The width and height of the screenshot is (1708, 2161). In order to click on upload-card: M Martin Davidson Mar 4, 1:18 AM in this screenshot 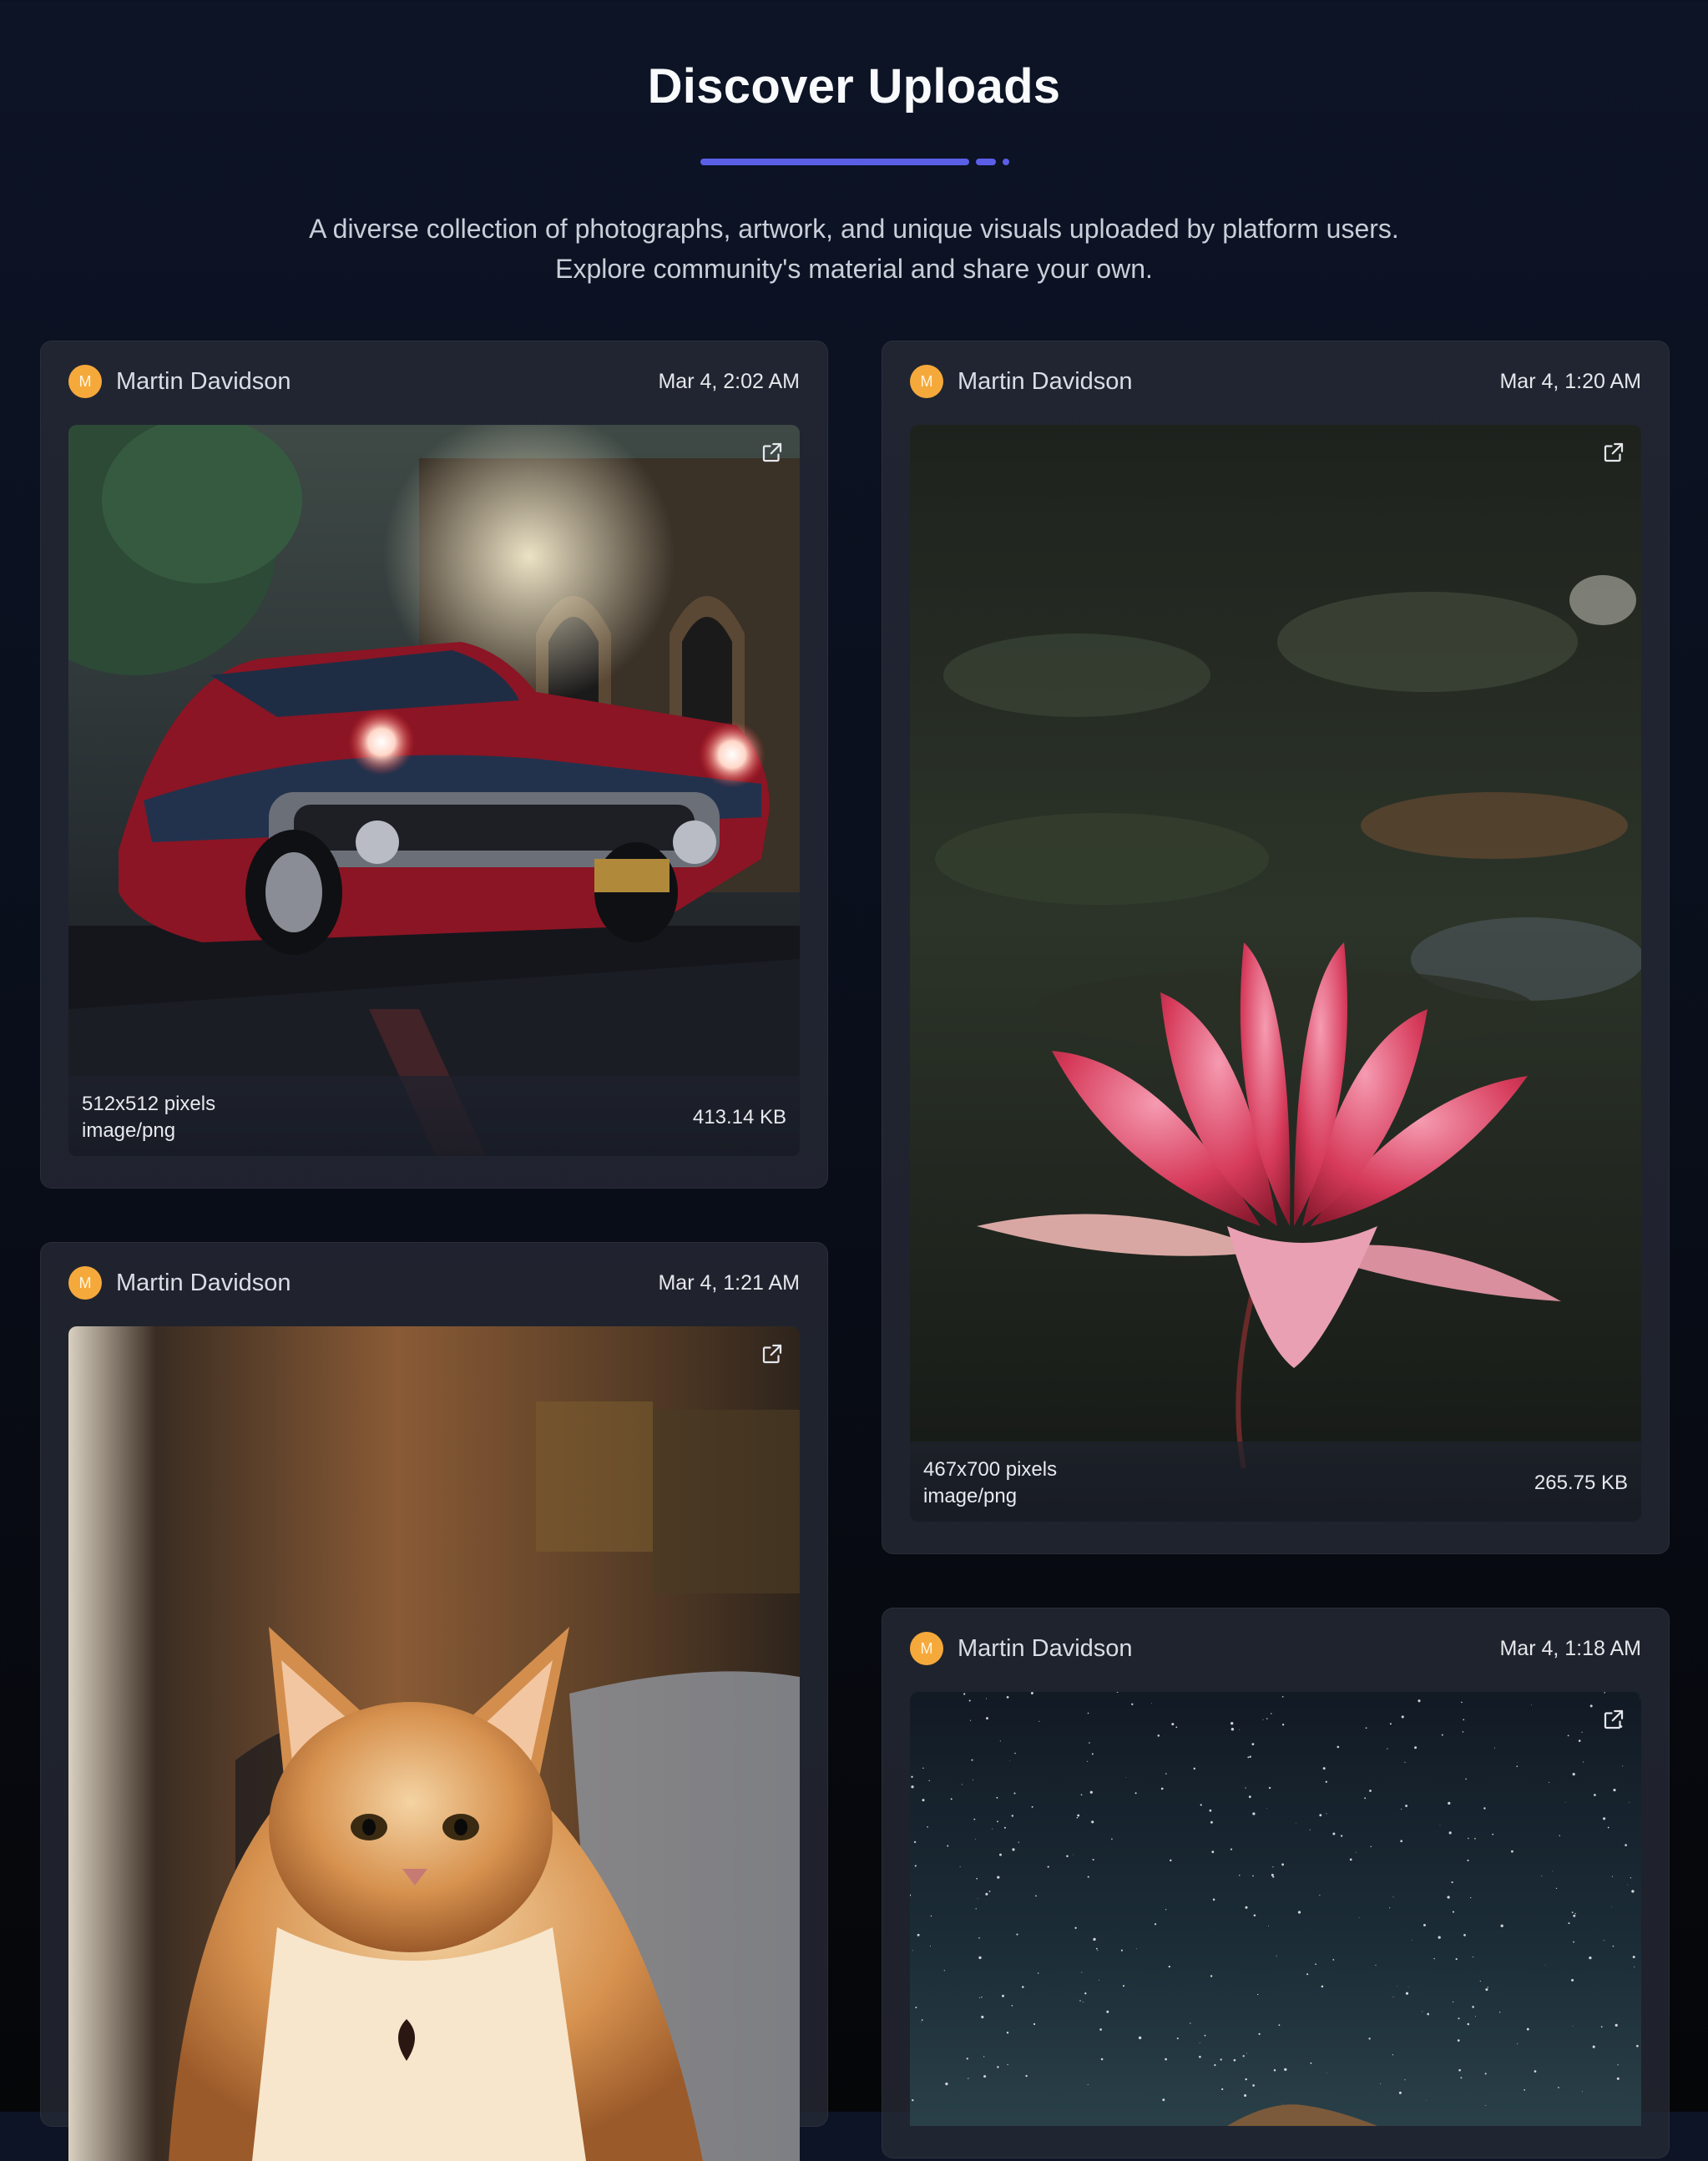, I will do `click(1276, 1883)`.